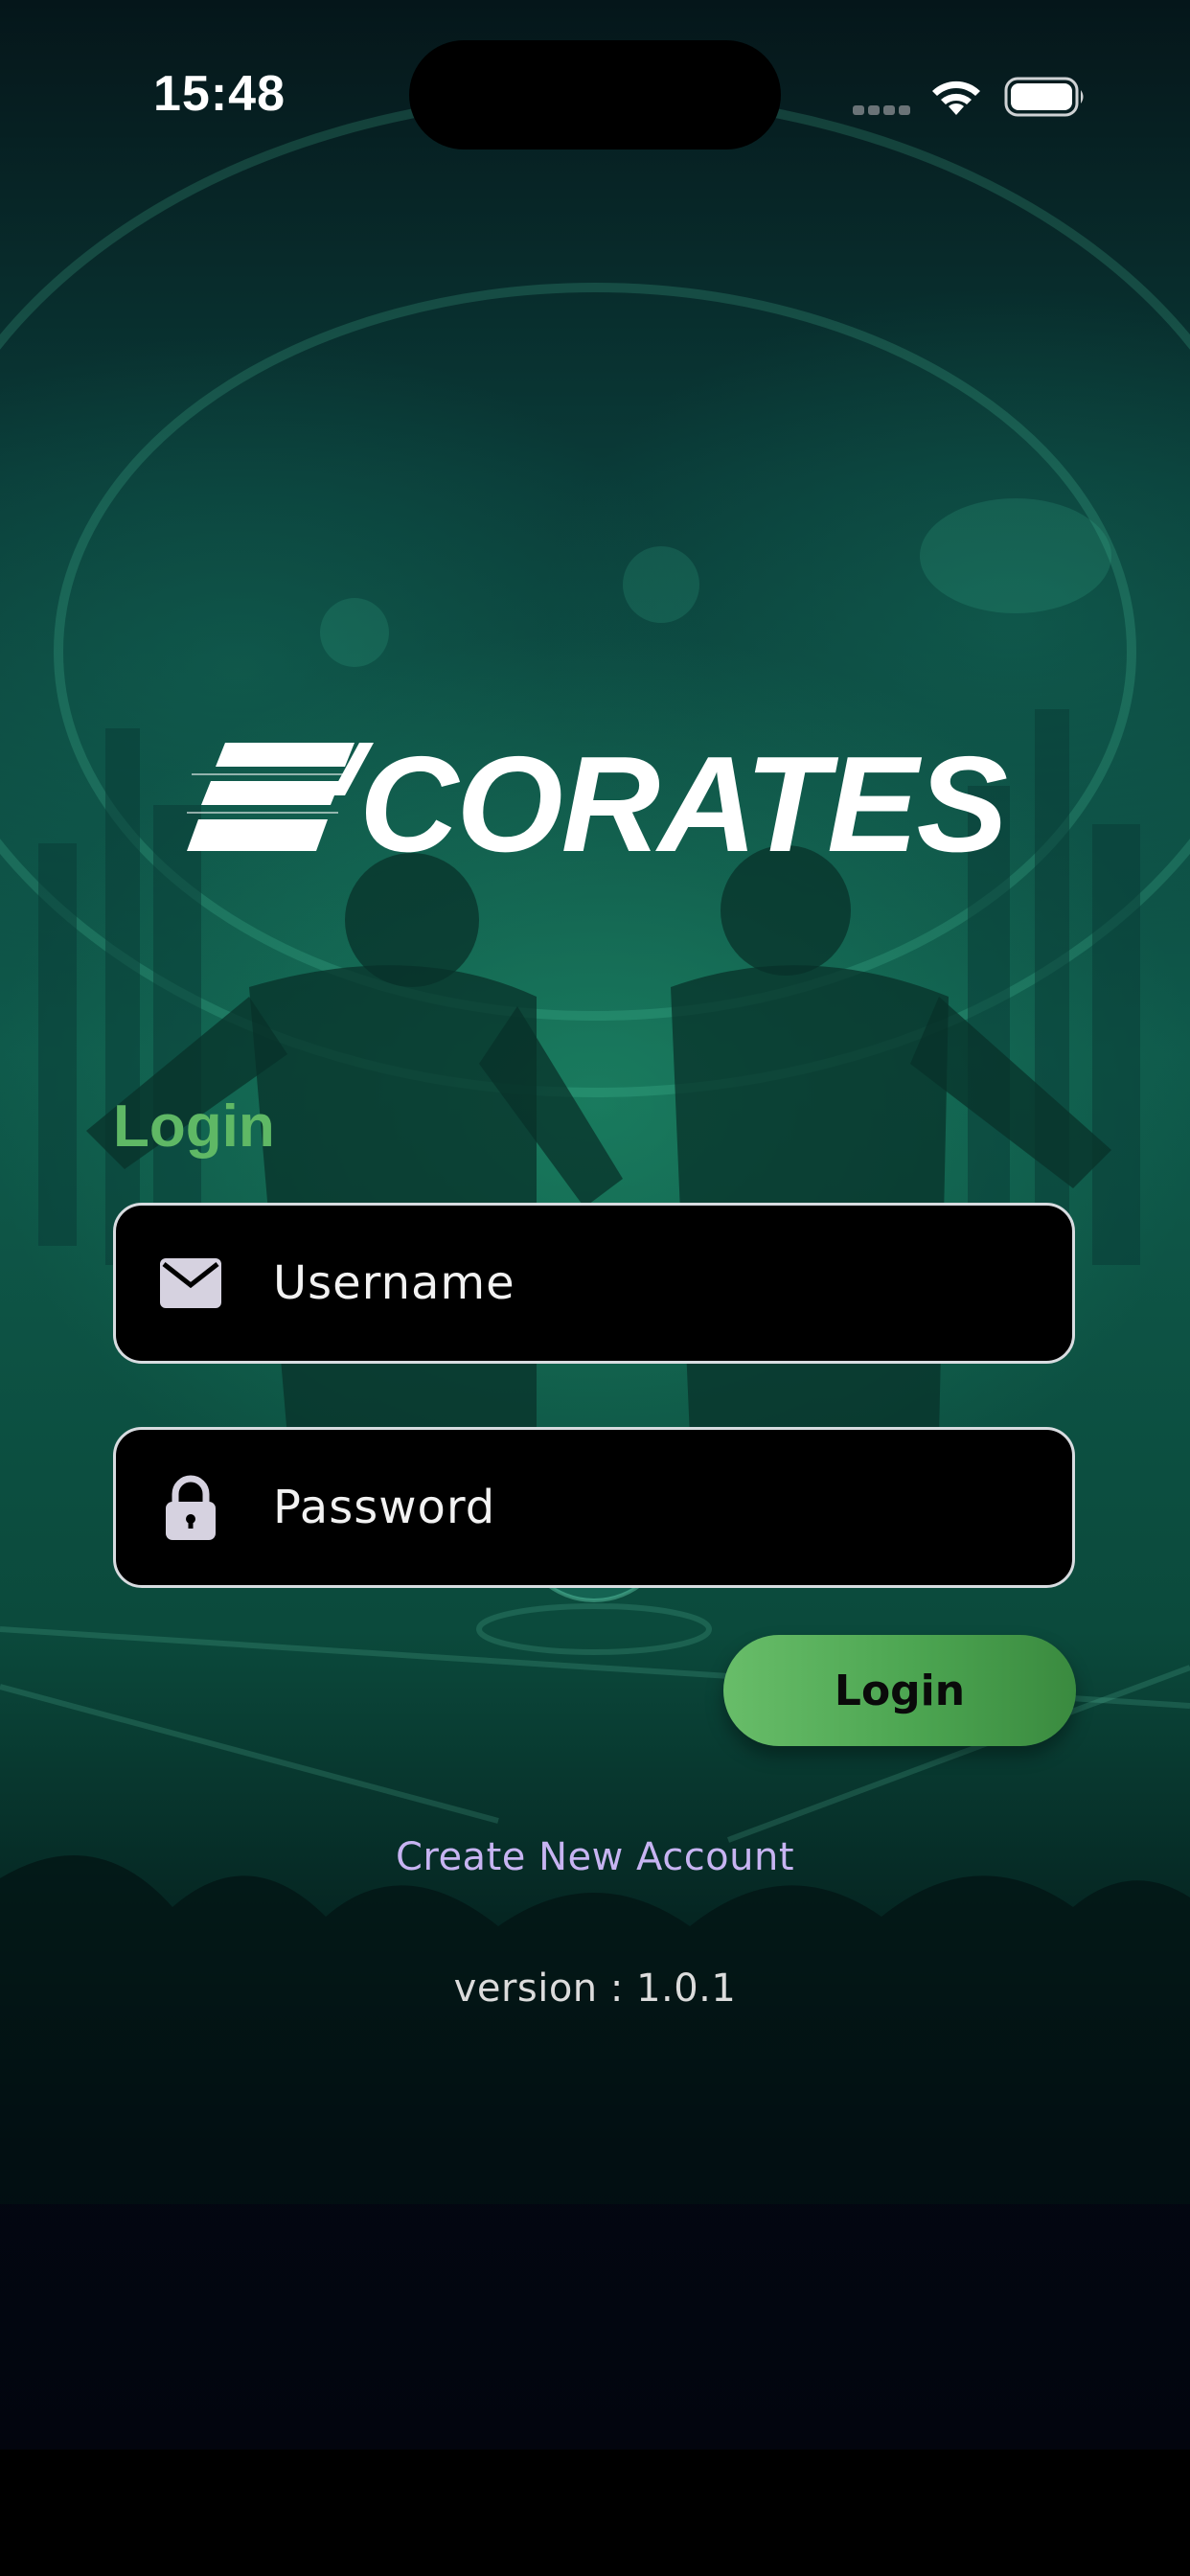 The height and width of the screenshot is (2576, 1190). I want to click on password-input, so click(637, 1507).